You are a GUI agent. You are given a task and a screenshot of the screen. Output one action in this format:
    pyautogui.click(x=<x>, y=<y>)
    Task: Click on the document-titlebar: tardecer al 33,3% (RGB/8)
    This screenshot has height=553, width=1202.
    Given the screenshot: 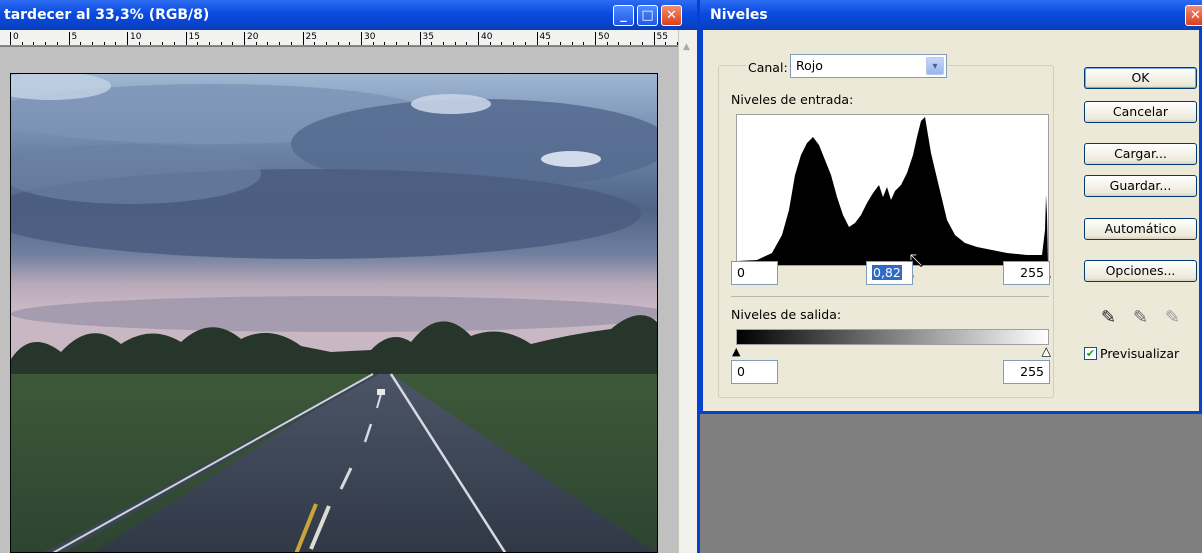 What is the action you would take?
    pyautogui.click(x=348, y=15)
    